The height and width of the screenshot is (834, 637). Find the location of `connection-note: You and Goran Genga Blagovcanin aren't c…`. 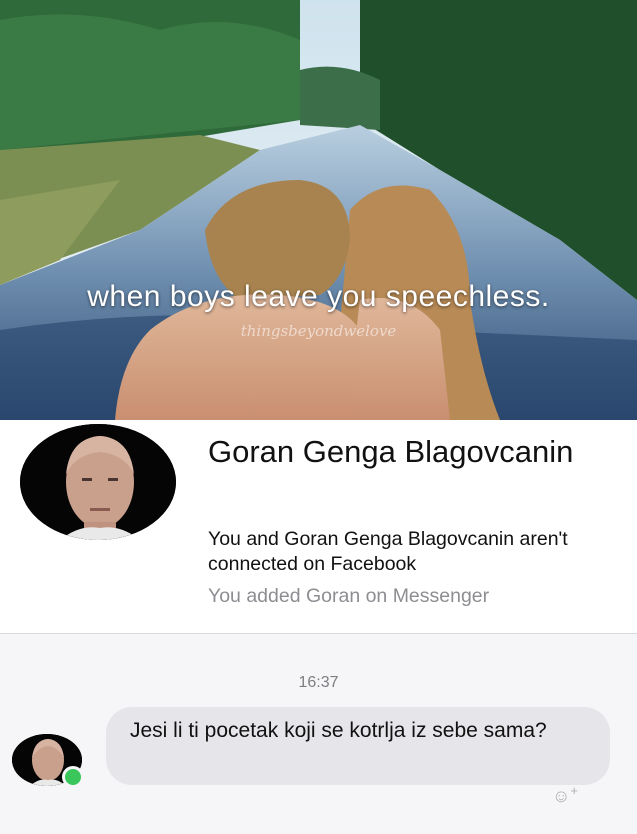

connection-note: You and Goran Genga Blagovcanin aren't c… is located at coordinates (388, 551).